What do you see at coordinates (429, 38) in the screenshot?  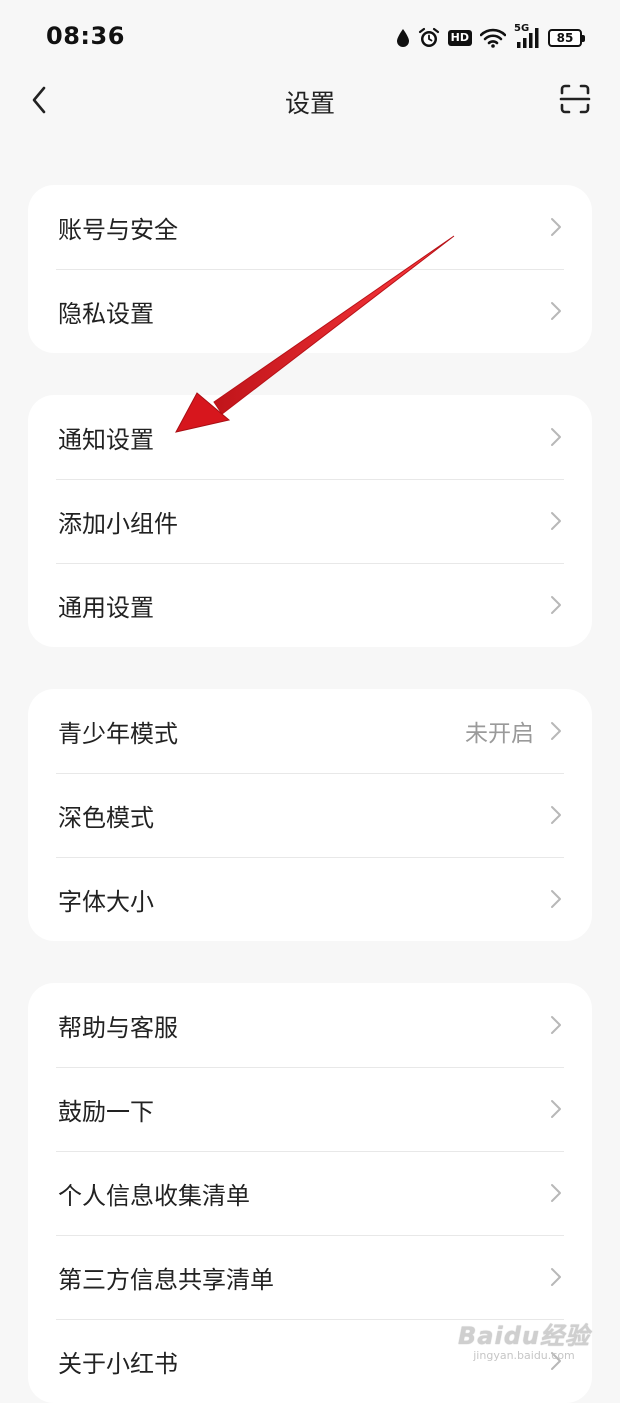 I see `alarm-clock-icon` at bounding box center [429, 38].